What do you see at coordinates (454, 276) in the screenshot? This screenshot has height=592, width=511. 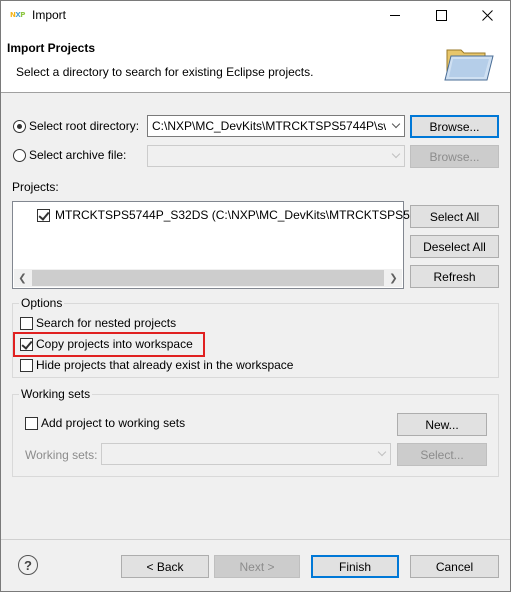 I see `refresh-button: Refresh` at bounding box center [454, 276].